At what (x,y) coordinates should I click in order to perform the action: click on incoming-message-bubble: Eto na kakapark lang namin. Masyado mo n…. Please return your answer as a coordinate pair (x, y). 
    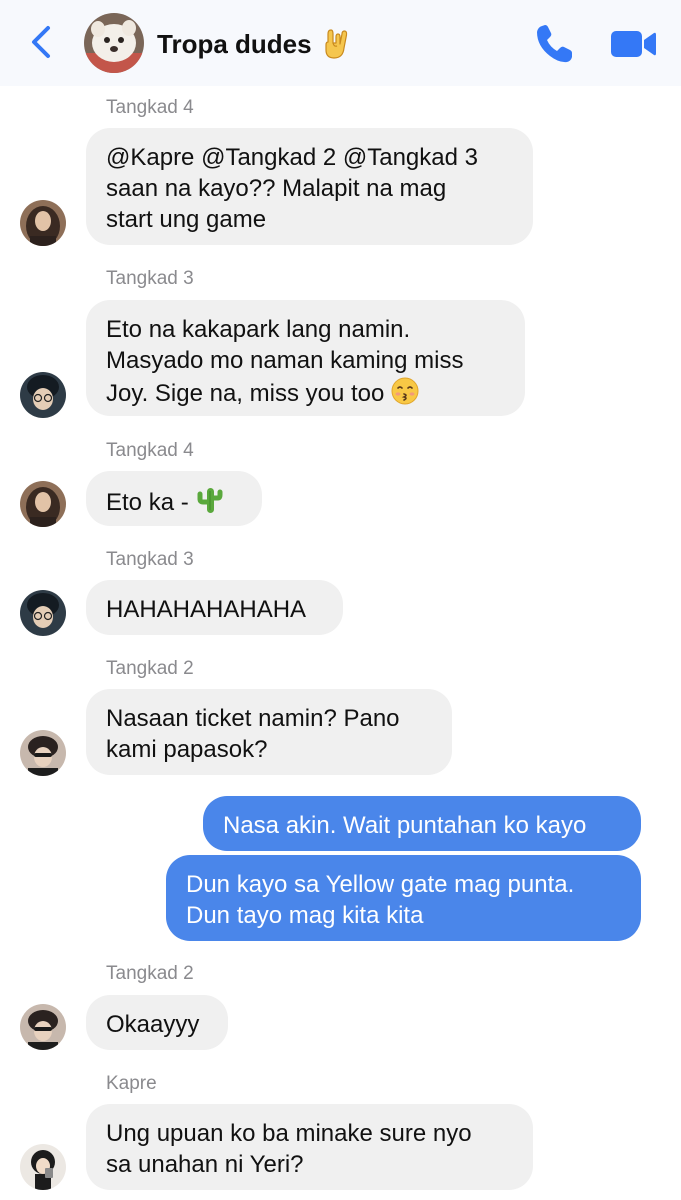
    Looking at the image, I should click on (305, 358).